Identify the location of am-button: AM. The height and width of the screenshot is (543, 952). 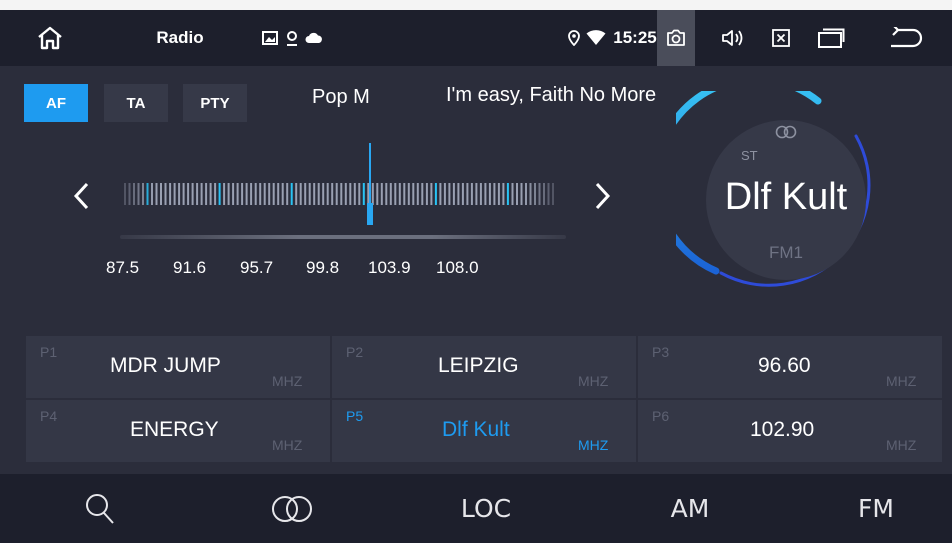
(690, 508).